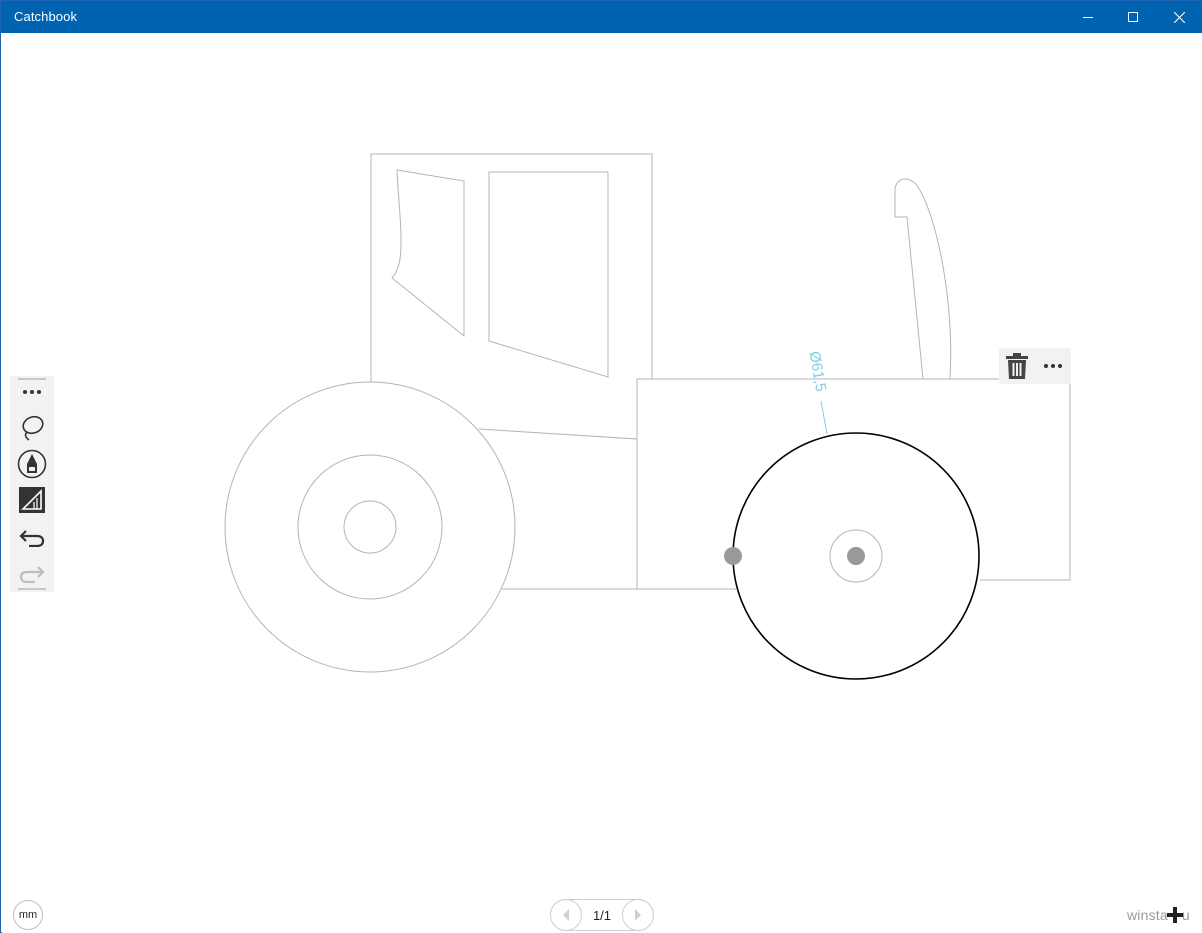 Image resolution: width=1202 pixels, height=933 pixels. Describe the element at coordinates (548, 274) in the screenshot. I see `cabin-door-window` at that location.